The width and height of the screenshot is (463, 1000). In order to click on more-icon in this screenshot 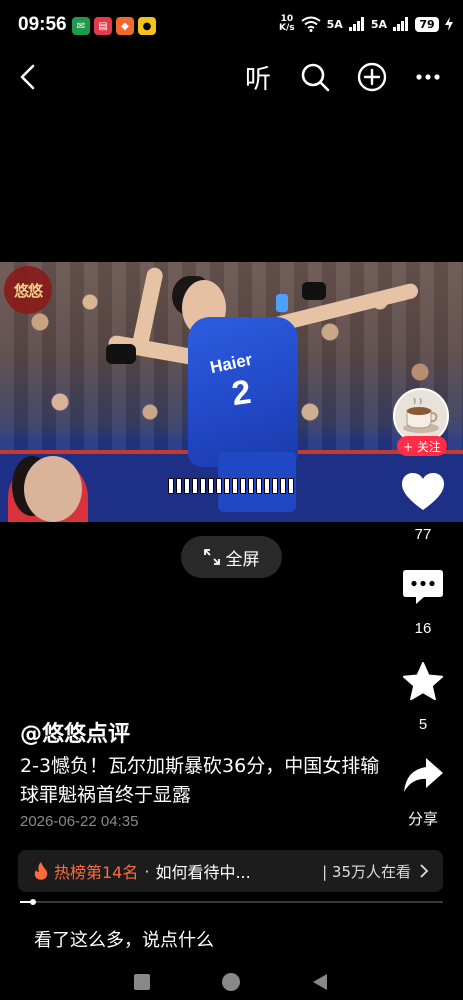, I will do `click(428, 77)`.